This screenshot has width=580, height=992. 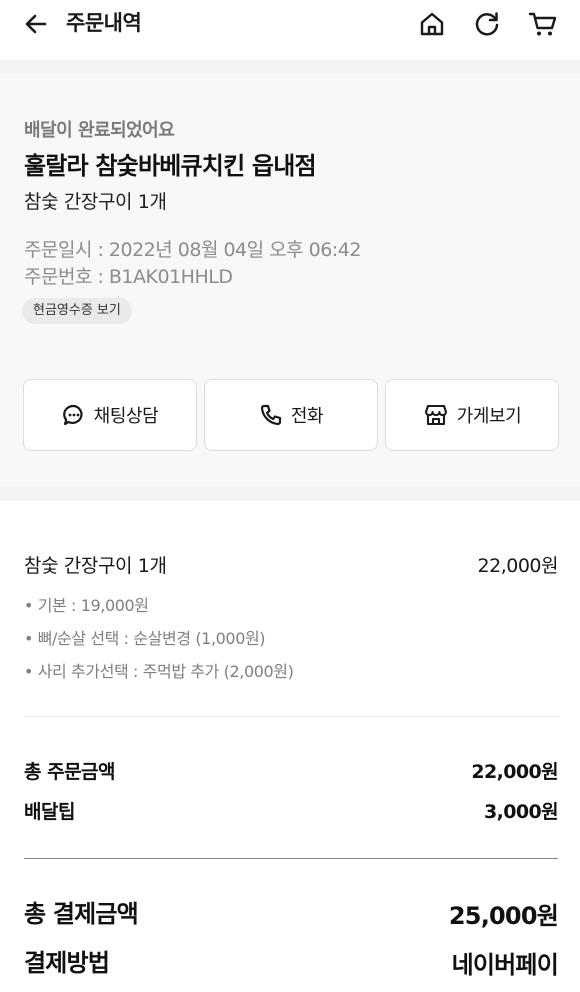 I want to click on chat-support-label: 채팅상담, so click(x=126, y=416).